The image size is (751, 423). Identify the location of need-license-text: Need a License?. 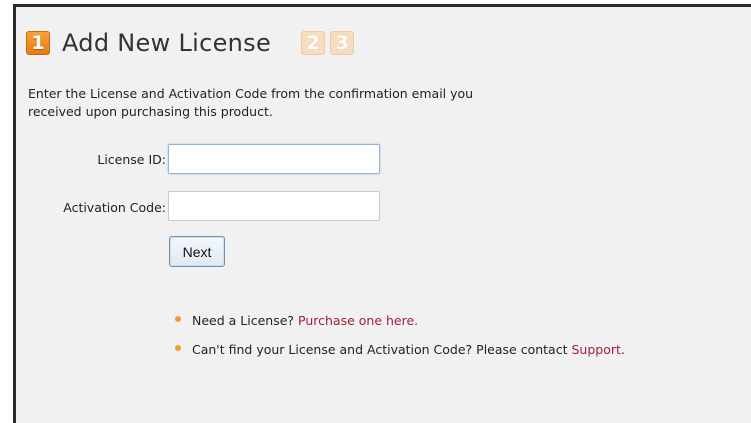
(243, 320).